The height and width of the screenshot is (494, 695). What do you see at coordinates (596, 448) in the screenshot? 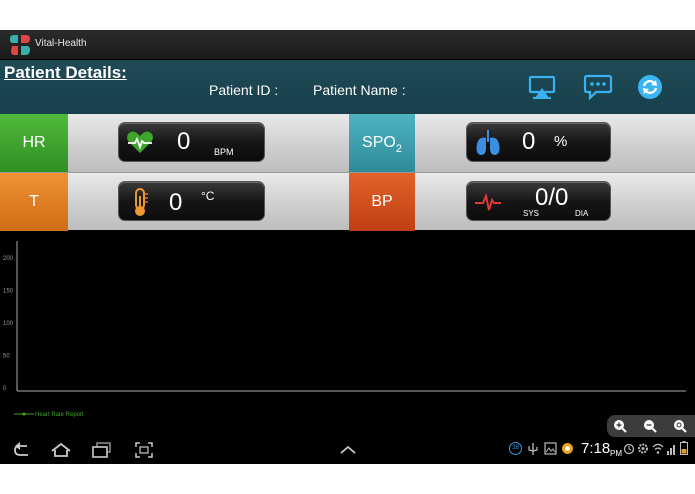
I see `status-clock: 7:18` at bounding box center [596, 448].